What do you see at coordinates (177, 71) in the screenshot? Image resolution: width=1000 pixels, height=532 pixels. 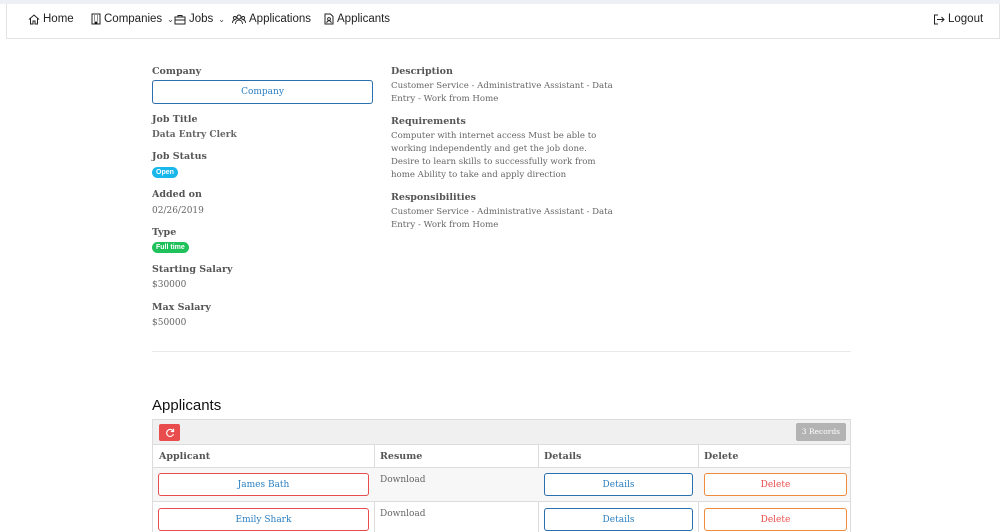 I see `company-label: Company` at bounding box center [177, 71].